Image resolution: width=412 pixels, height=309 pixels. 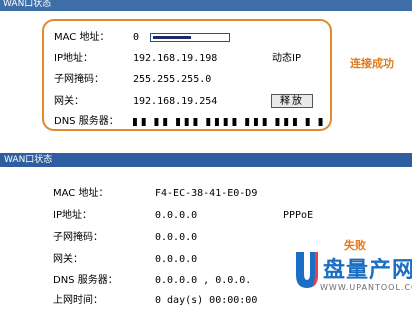 What do you see at coordinates (136, 37) in the screenshot?
I see `mac-value: 0` at bounding box center [136, 37].